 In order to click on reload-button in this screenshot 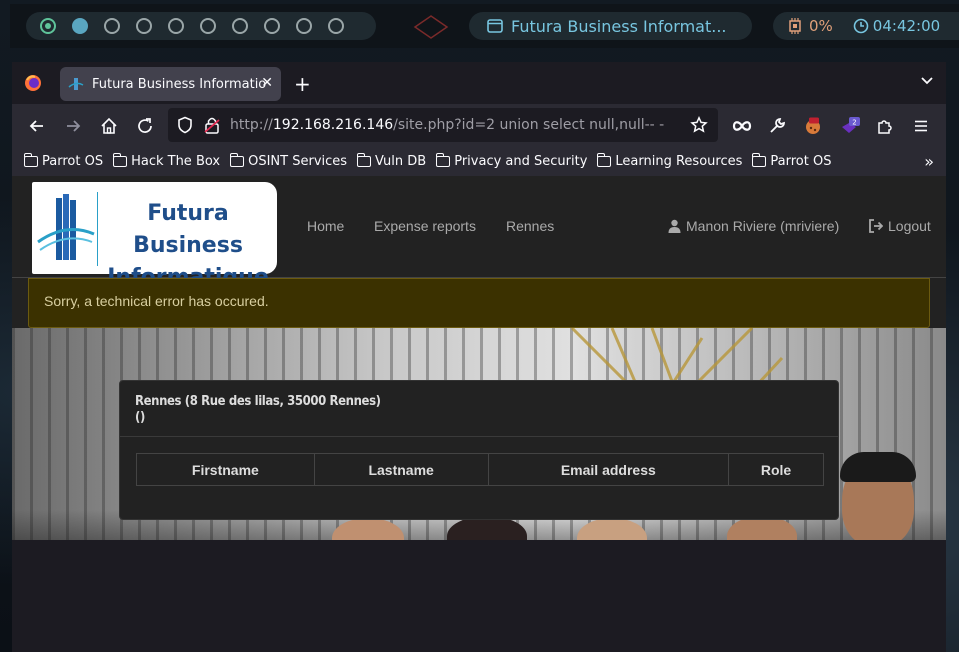, I will do `click(145, 126)`.